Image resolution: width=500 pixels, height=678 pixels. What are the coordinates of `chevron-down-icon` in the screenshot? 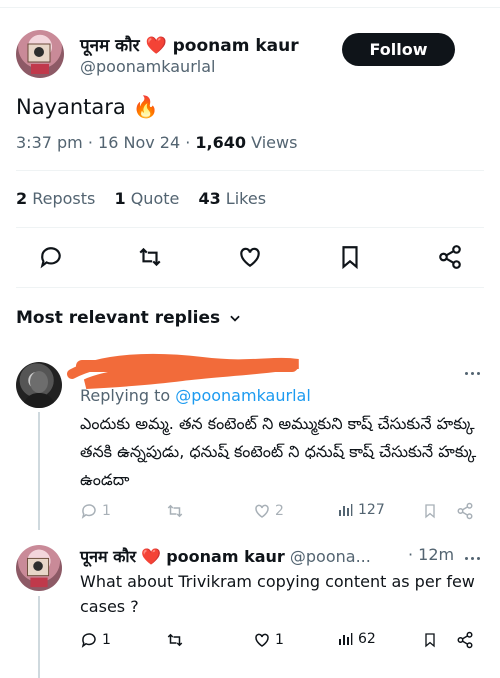 It's located at (235, 318).